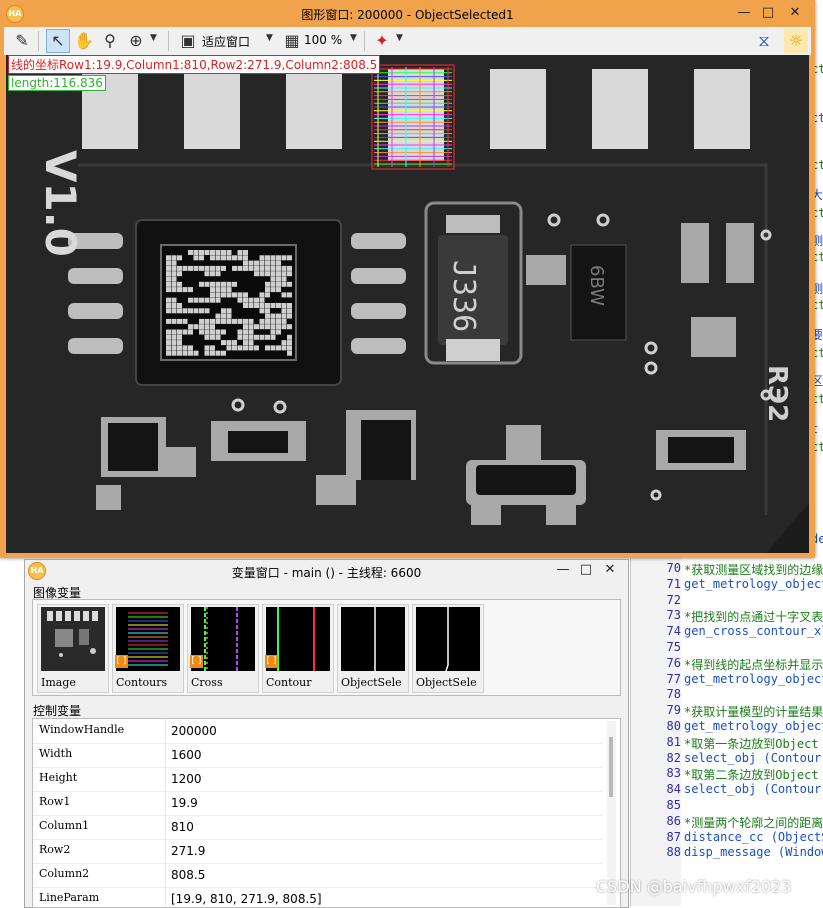 This screenshot has width=823, height=908. Describe the element at coordinates (58, 41) in the screenshot. I see `pointer-icon: ↖` at that location.